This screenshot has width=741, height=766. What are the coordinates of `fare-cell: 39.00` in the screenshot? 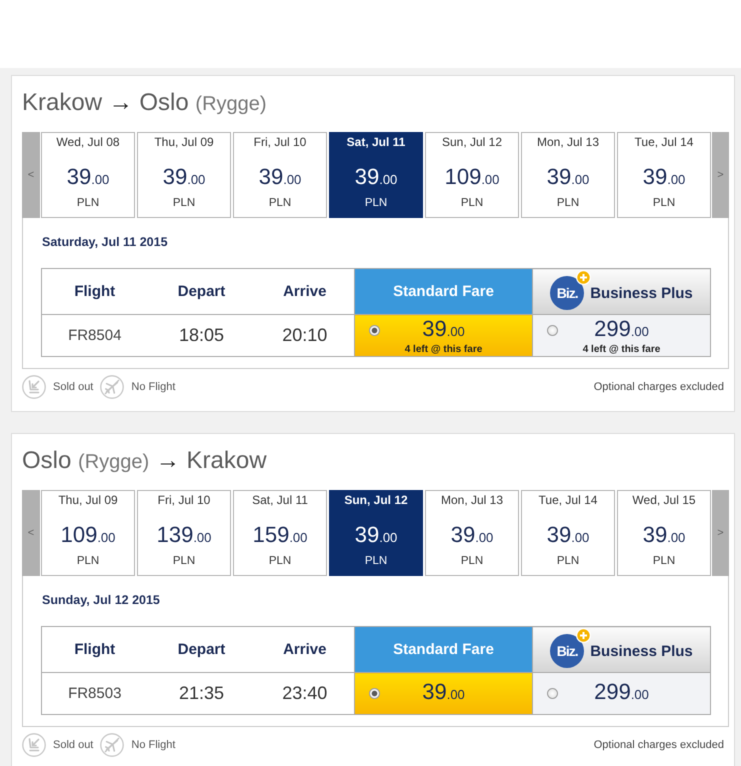 It's located at (443, 693).